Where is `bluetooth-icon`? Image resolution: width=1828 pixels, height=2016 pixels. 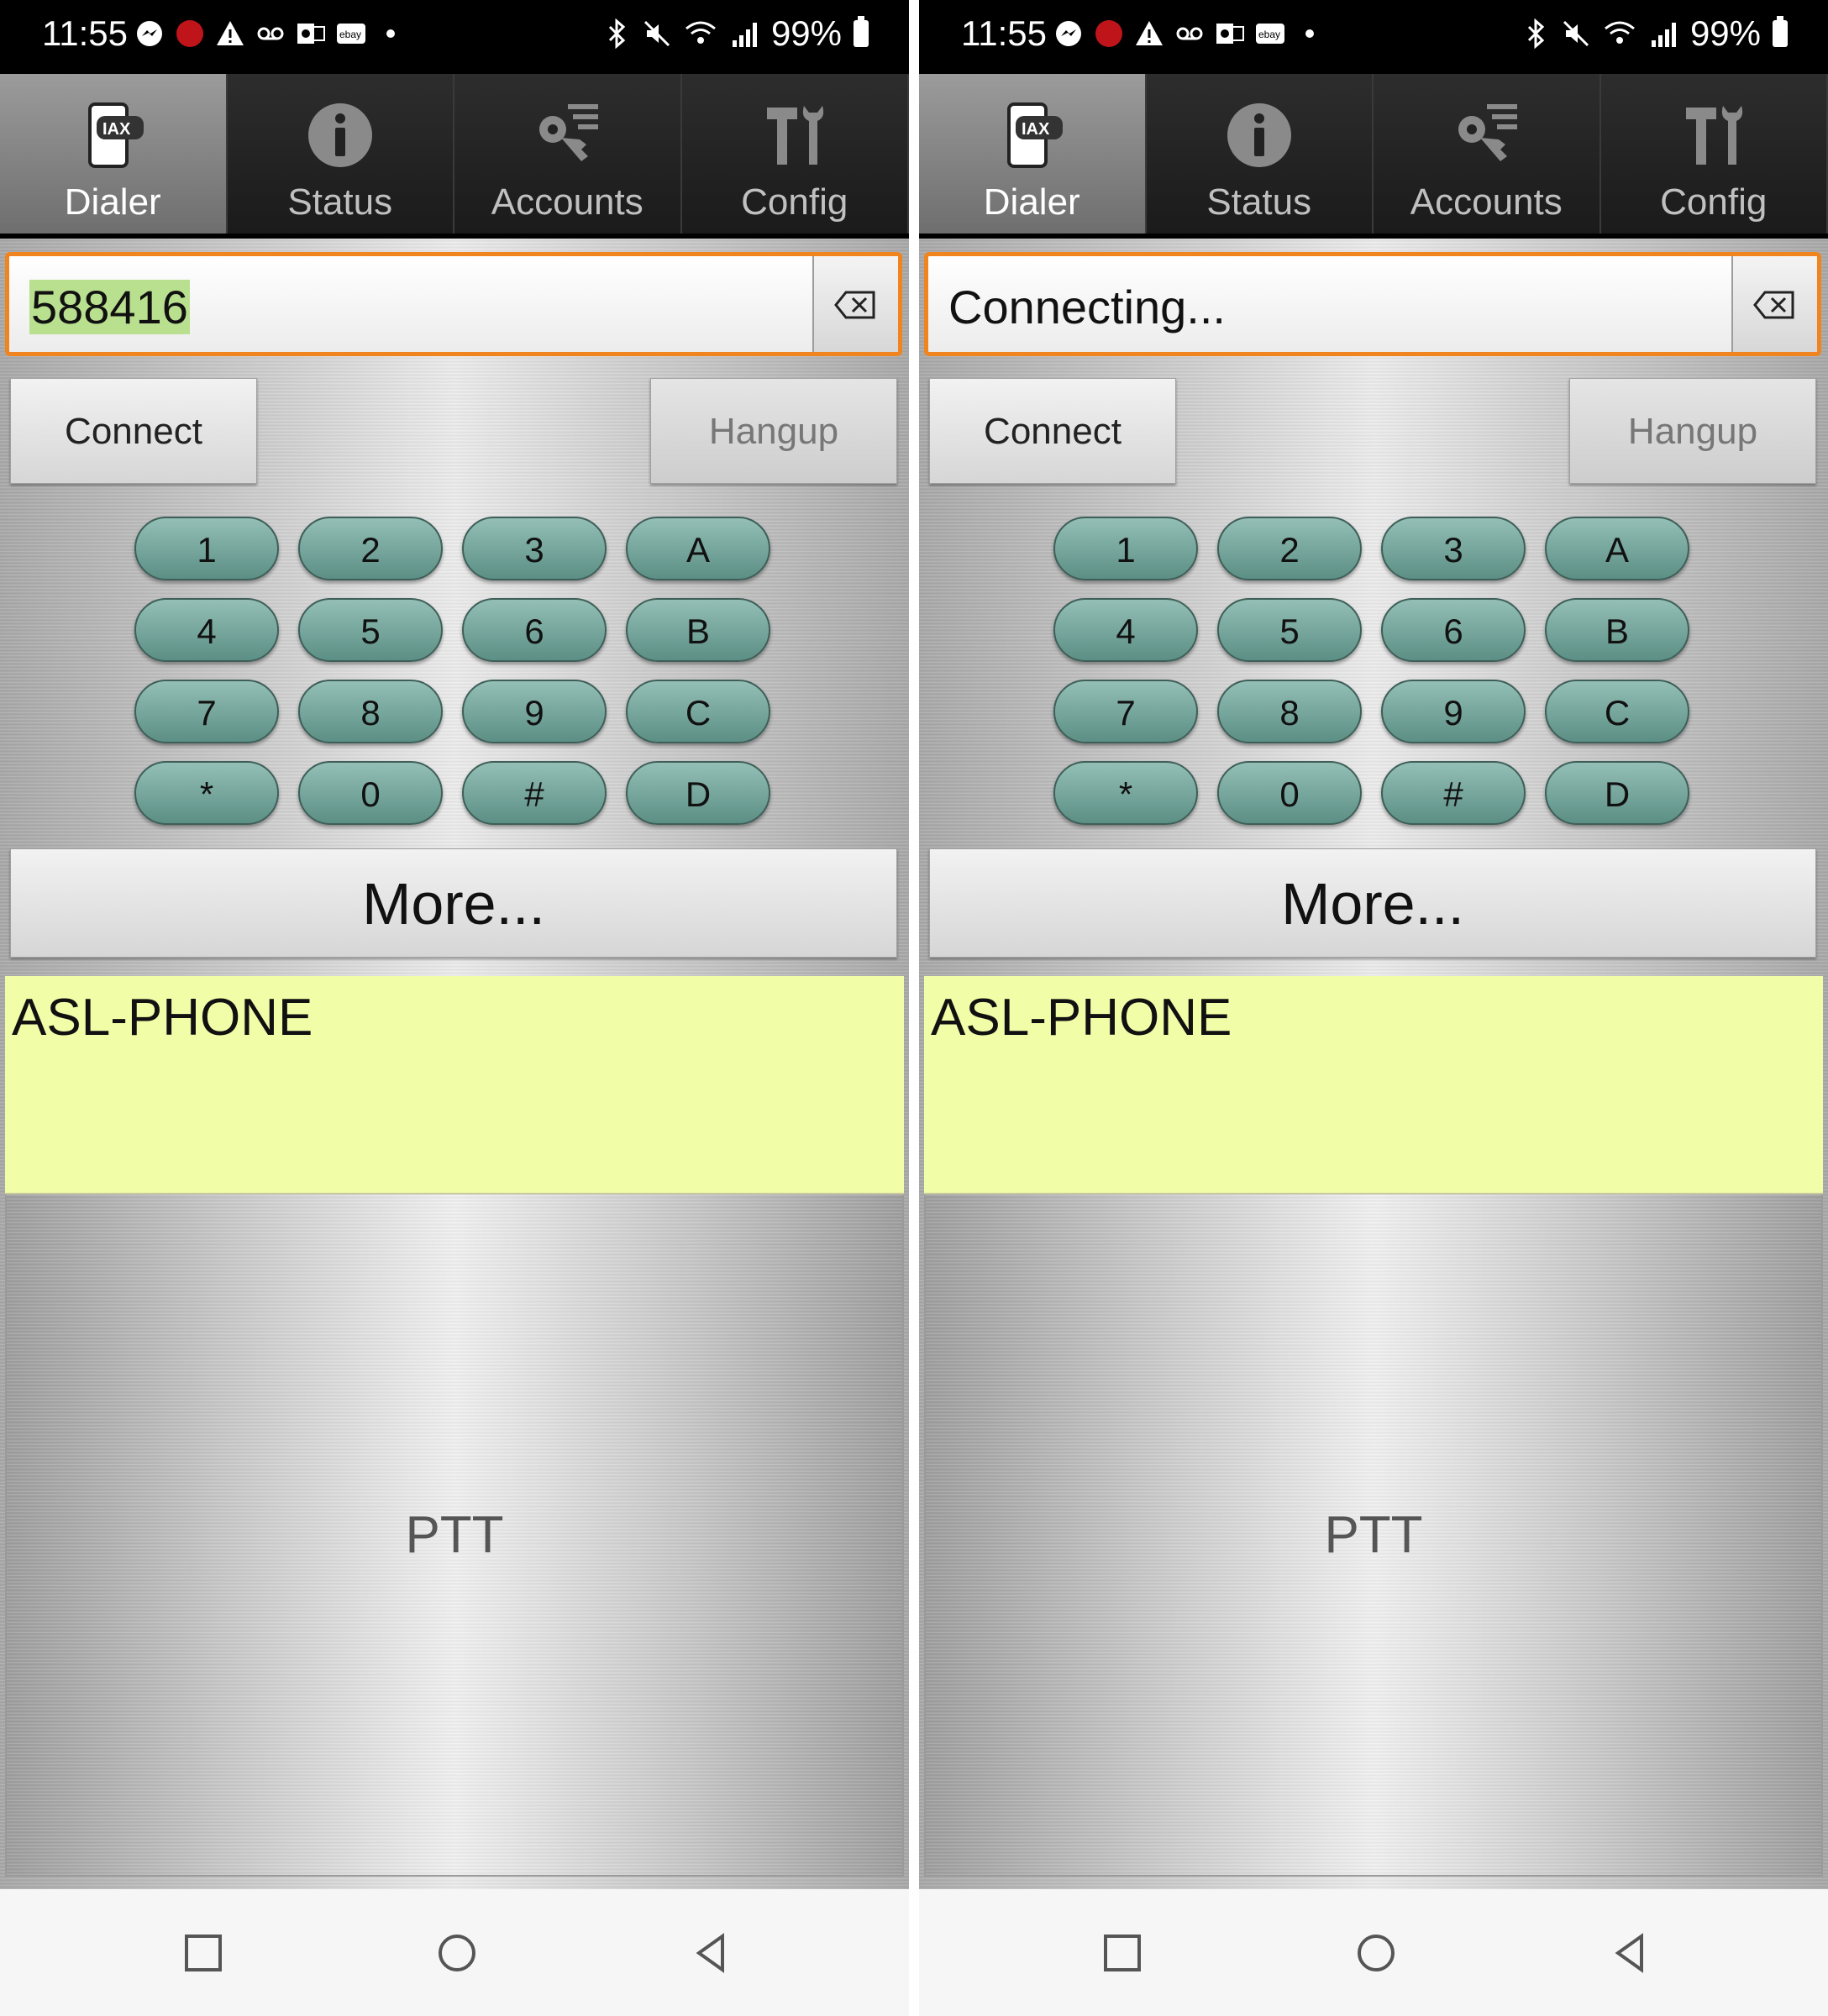 bluetooth-icon is located at coordinates (1536, 33).